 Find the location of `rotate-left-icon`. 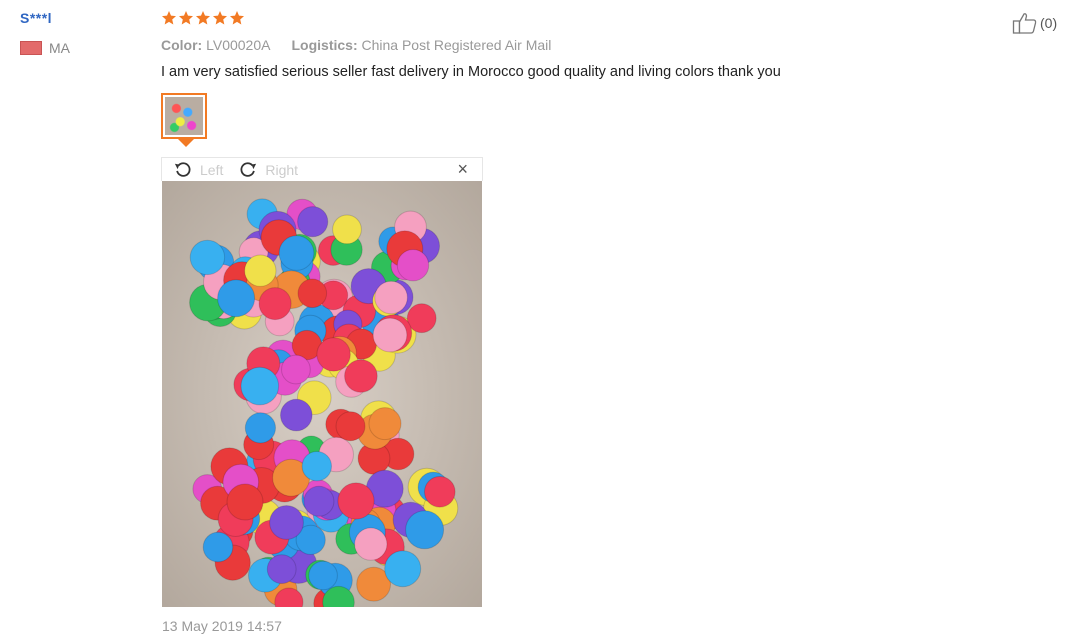

rotate-left-icon is located at coordinates (182, 169).